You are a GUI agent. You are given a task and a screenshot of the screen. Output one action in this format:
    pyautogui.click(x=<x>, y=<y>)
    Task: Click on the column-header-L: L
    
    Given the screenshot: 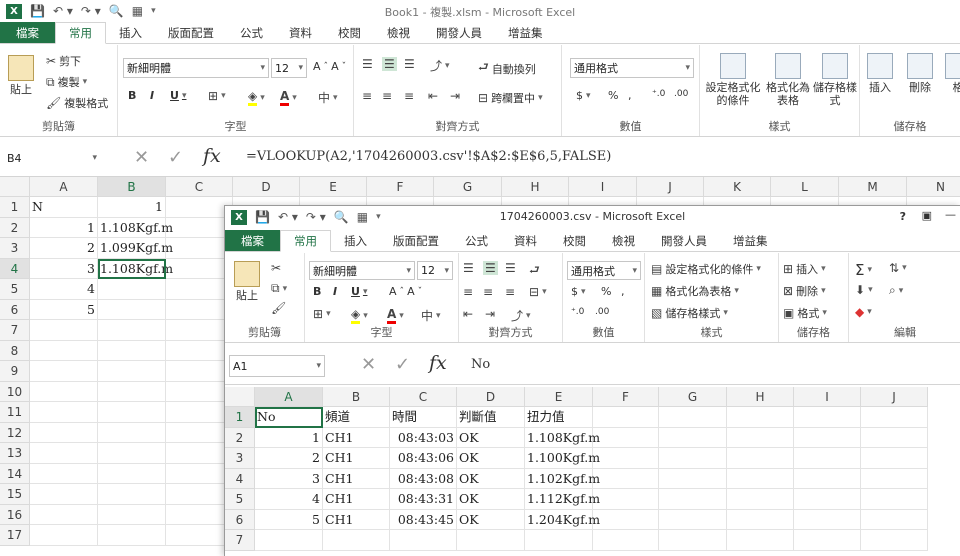 What is the action you would take?
    pyautogui.click(x=805, y=187)
    